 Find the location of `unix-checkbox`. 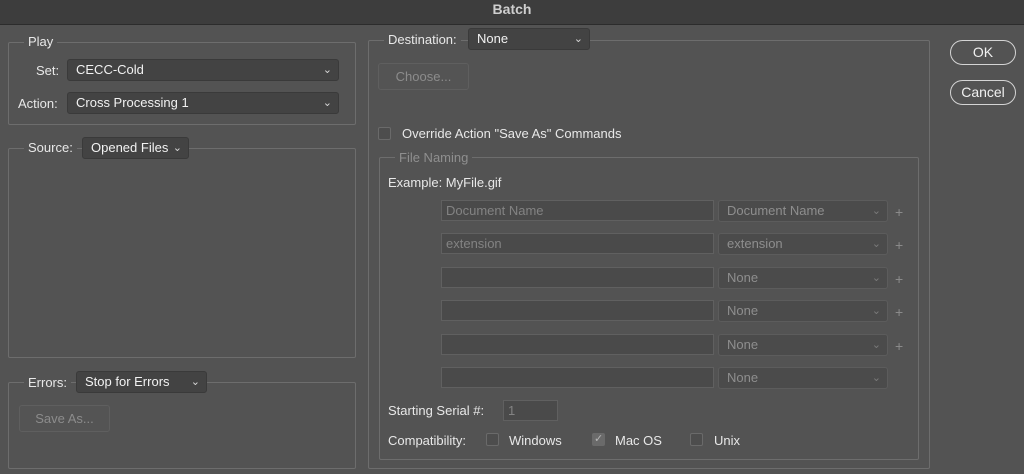

unix-checkbox is located at coordinates (696, 439).